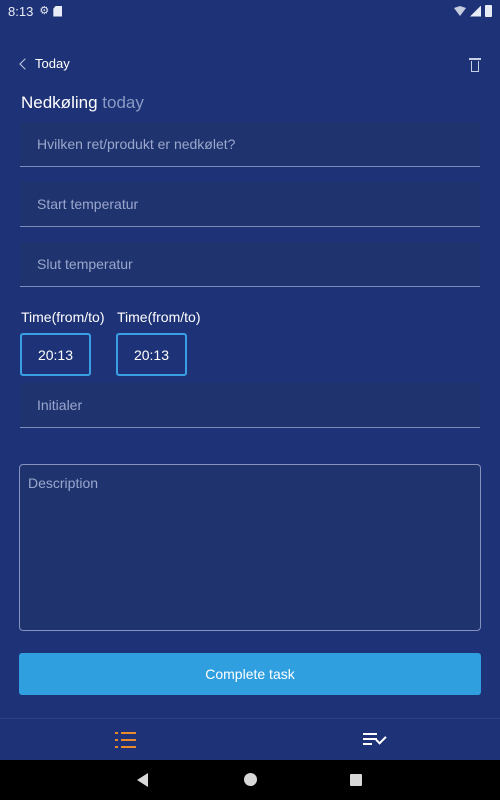 The height and width of the screenshot is (800, 500). What do you see at coordinates (142, 780) in the screenshot?
I see `system-back-icon` at bounding box center [142, 780].